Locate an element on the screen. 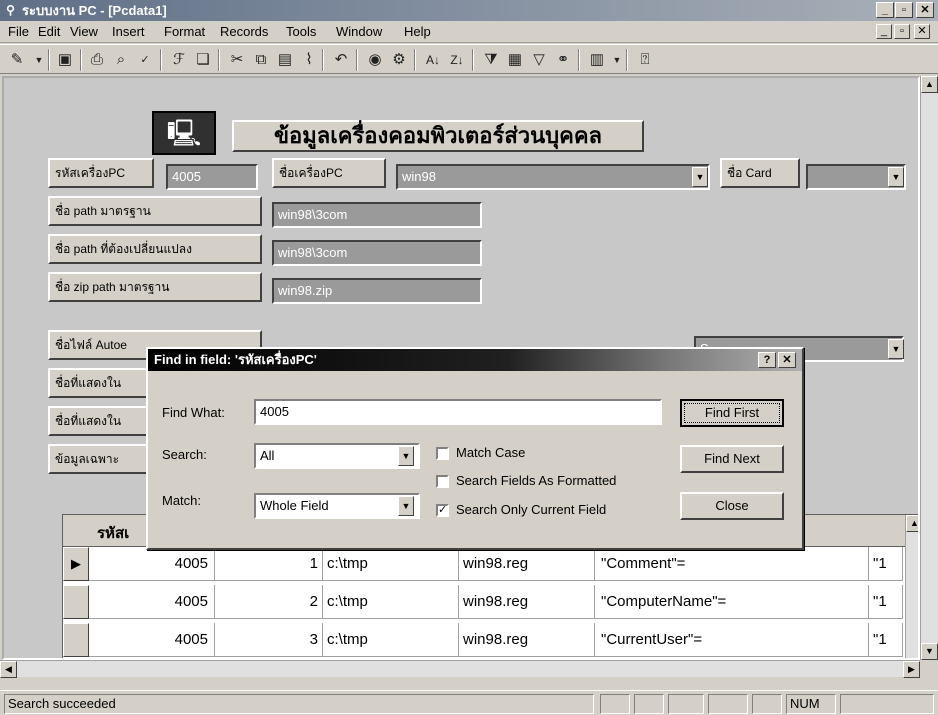 The width and height of the screenshot is (938, 715). web-icon: ◉ is located at coordinates (375, 60).